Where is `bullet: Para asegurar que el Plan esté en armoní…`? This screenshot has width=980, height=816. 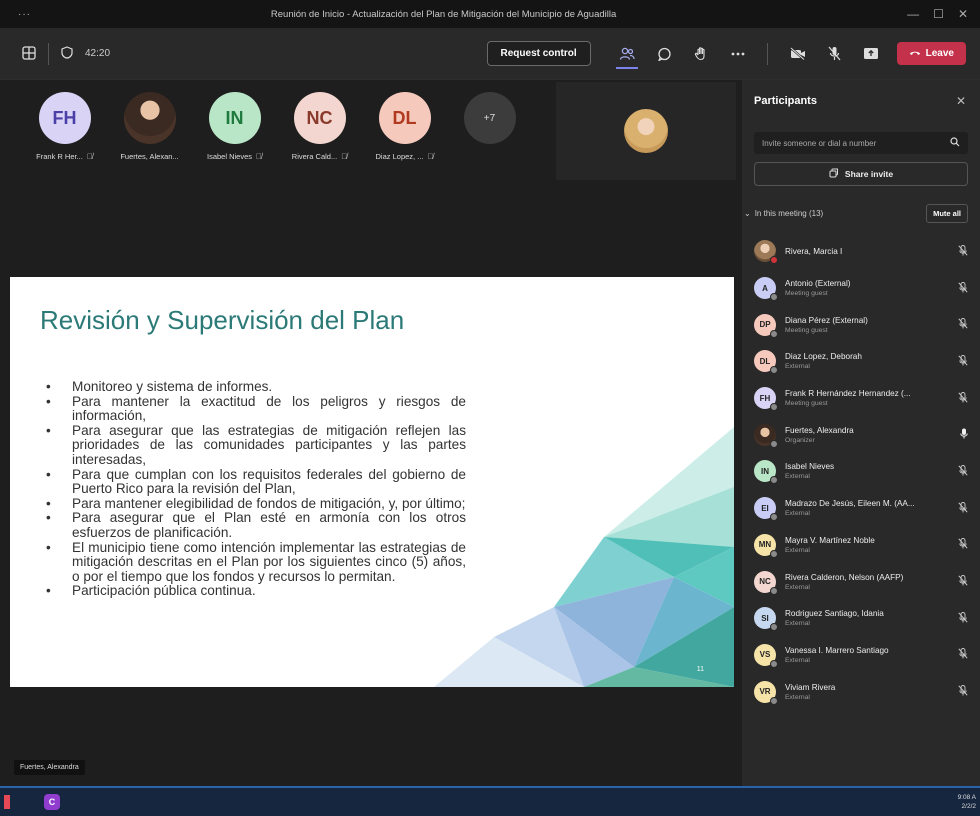 bullet: Para asegurar que el Plan esté en armoní… is located at coordinates (256, 525).